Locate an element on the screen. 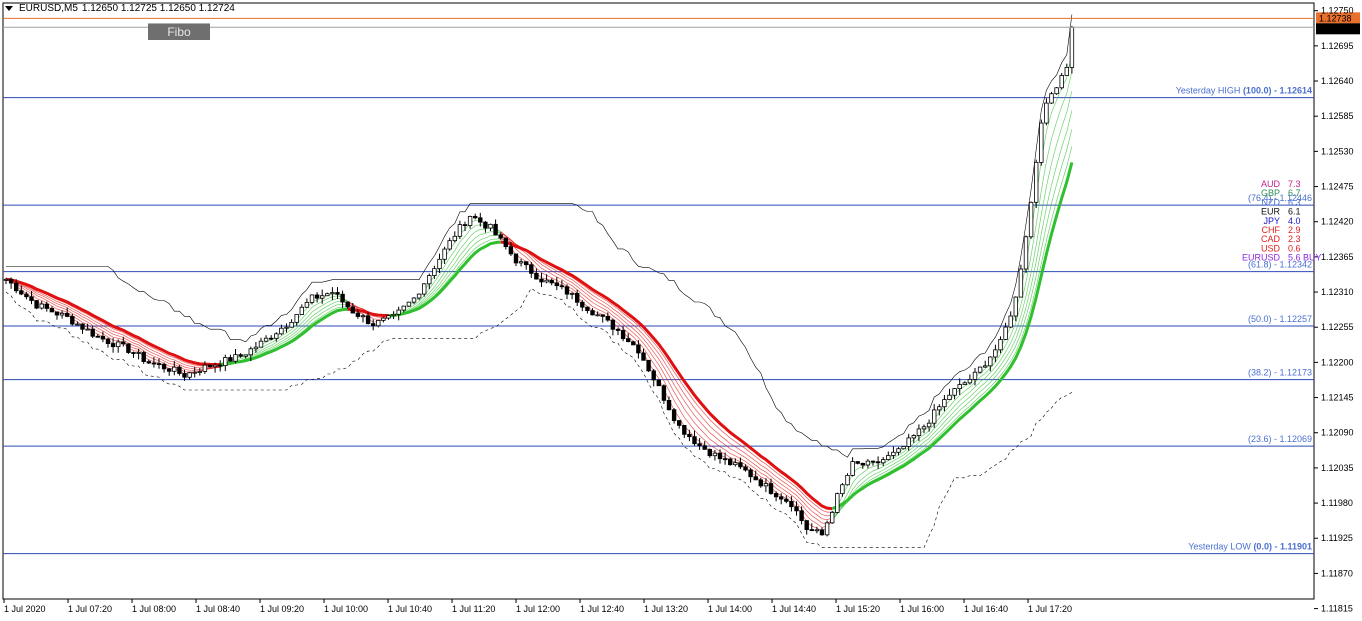 This screenshot has height=621, width=1362. fibo-button: Fibo is located at coordinates (179, 31).